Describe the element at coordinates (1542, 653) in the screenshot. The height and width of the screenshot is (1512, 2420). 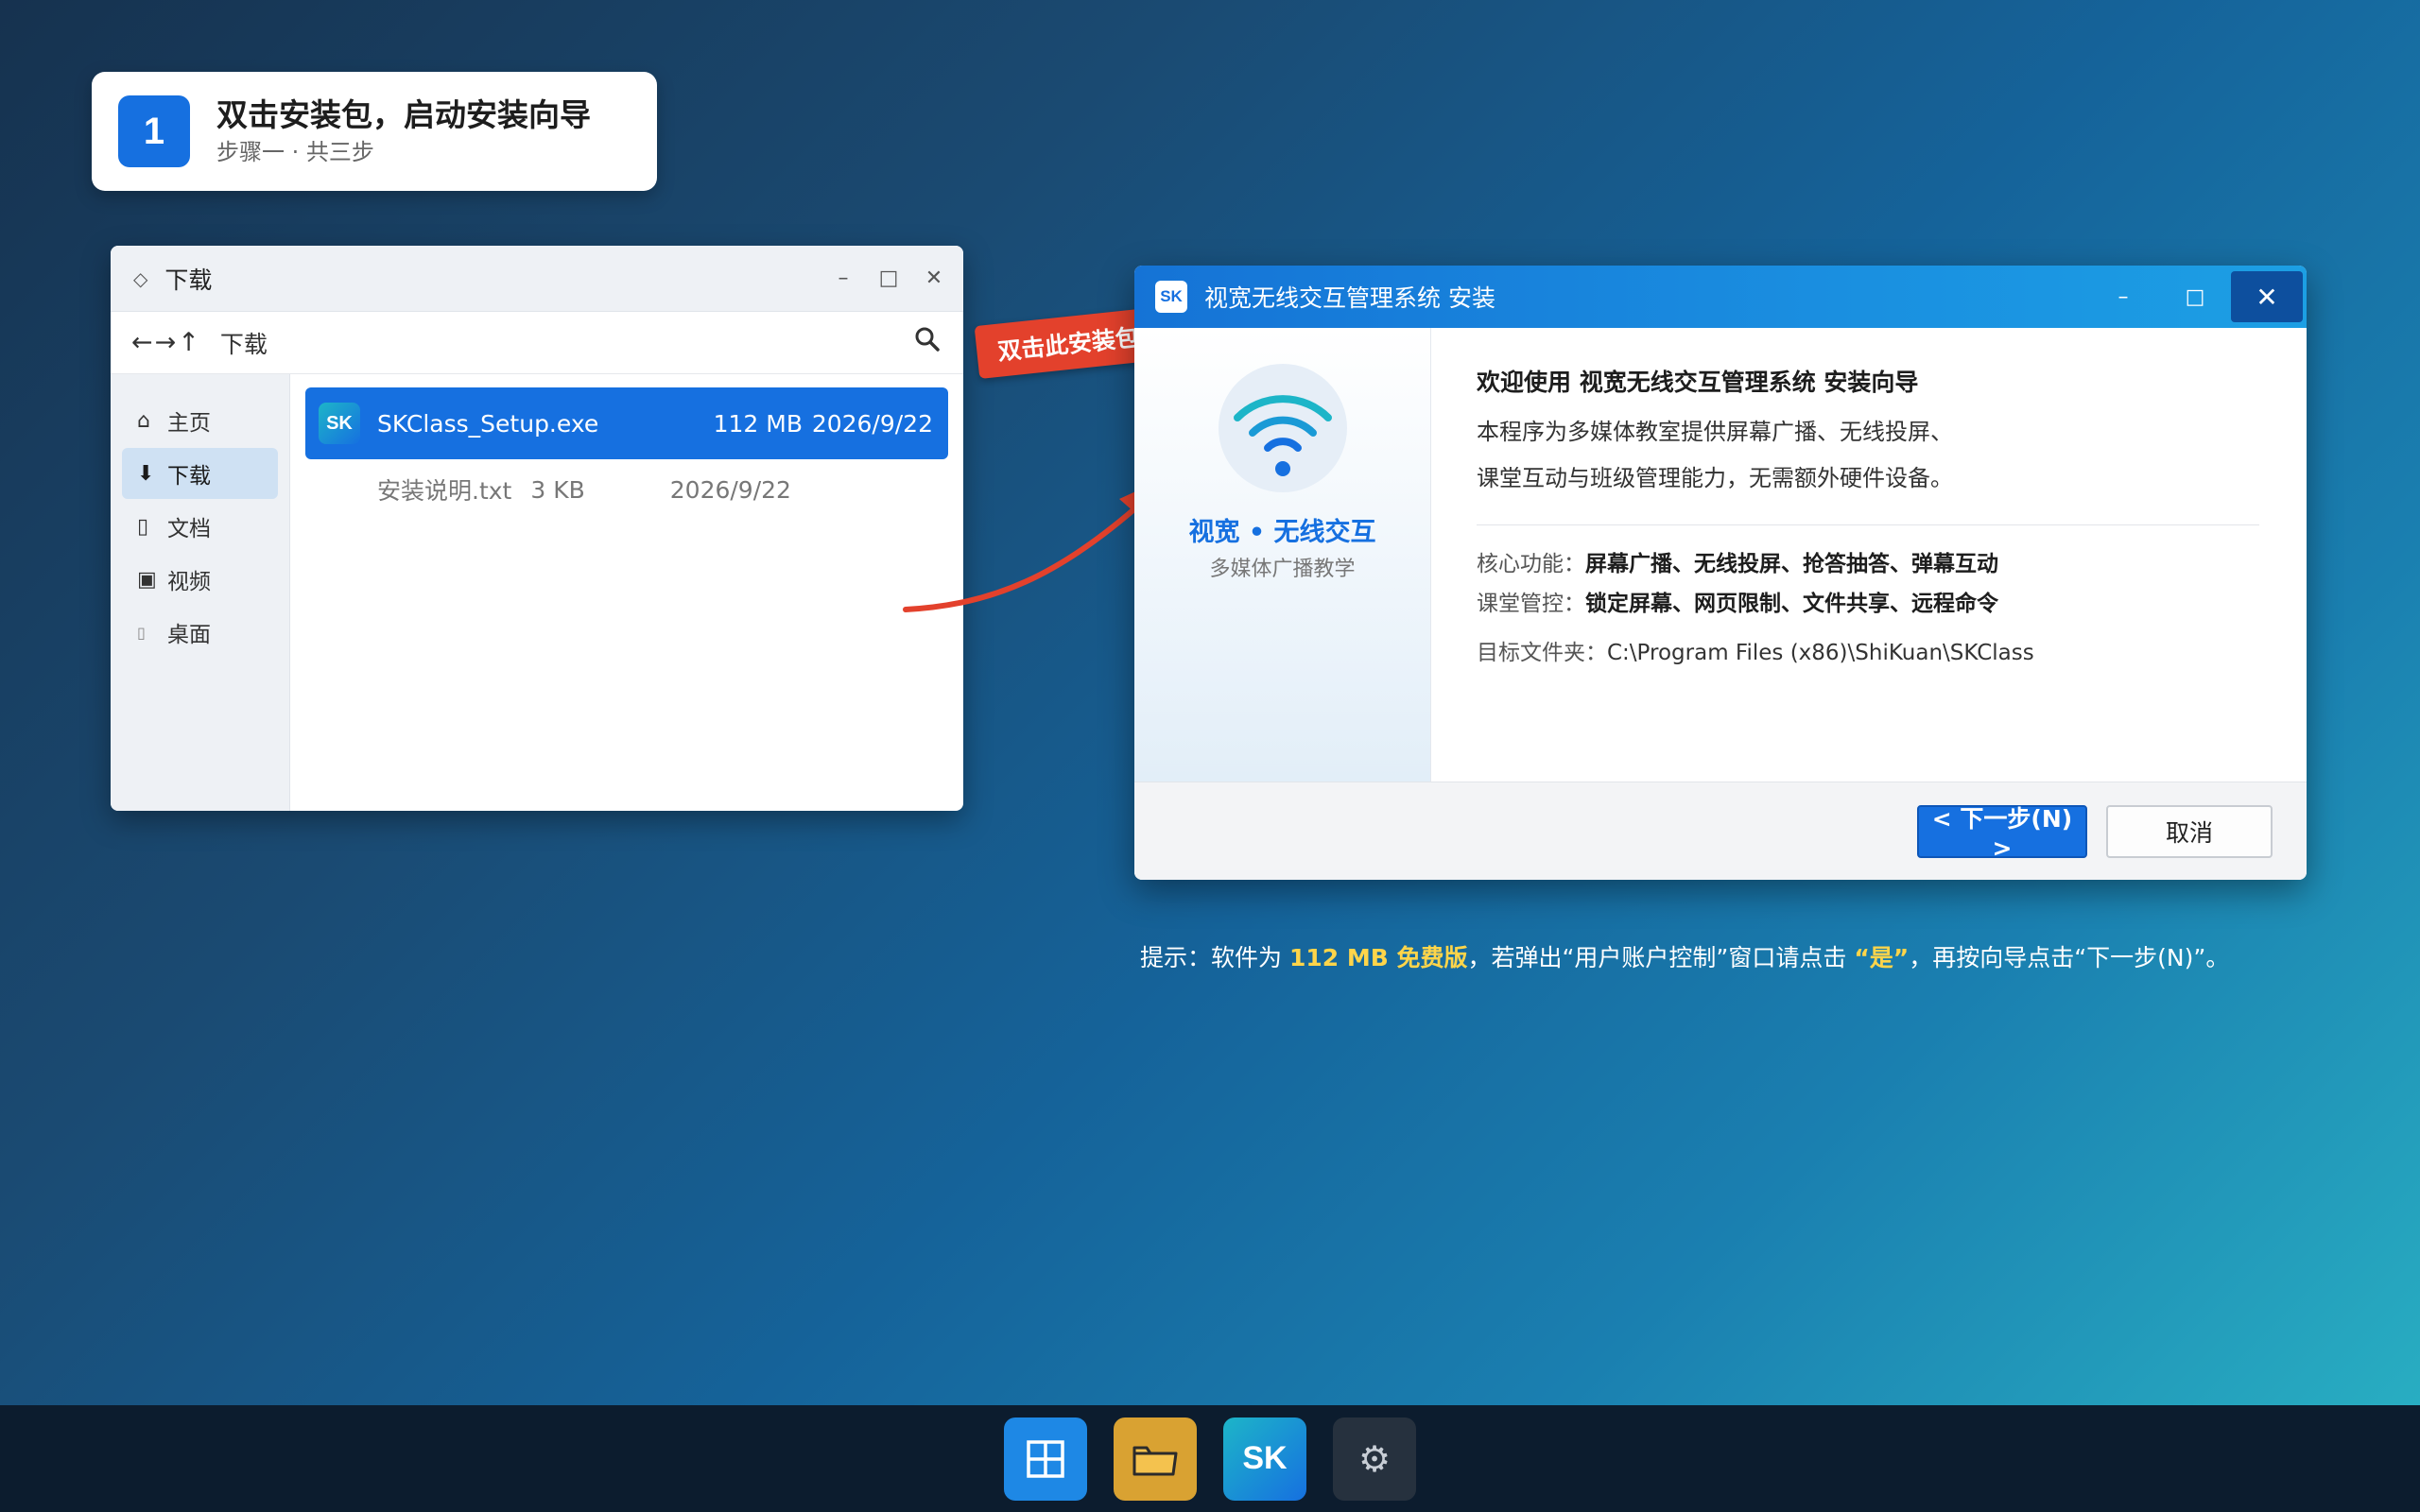
I see `info-label: 目标文件夹：` at that location.